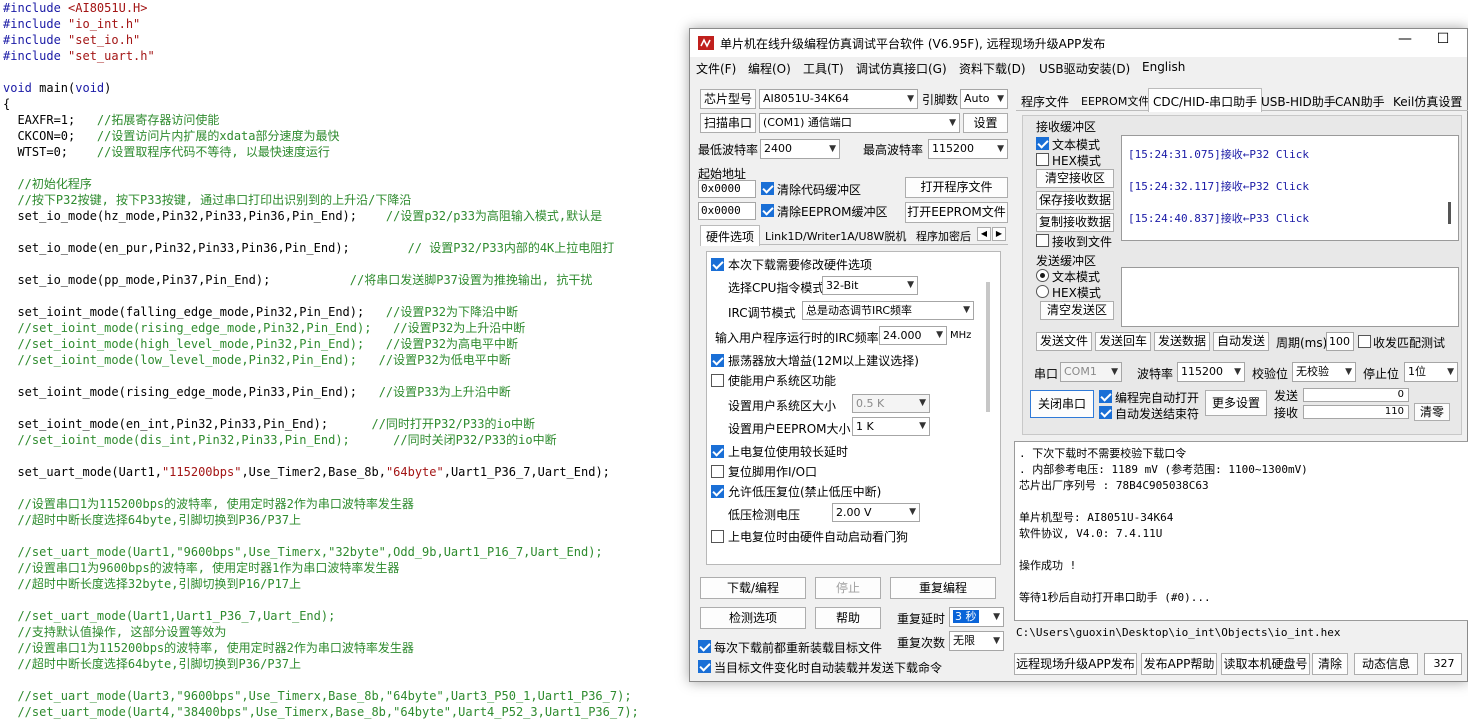 The image size is (1468, 726). Describe the element at coordinates (1417, 371) in the screenshot. I see `stopbit-value: 1位` at that location.